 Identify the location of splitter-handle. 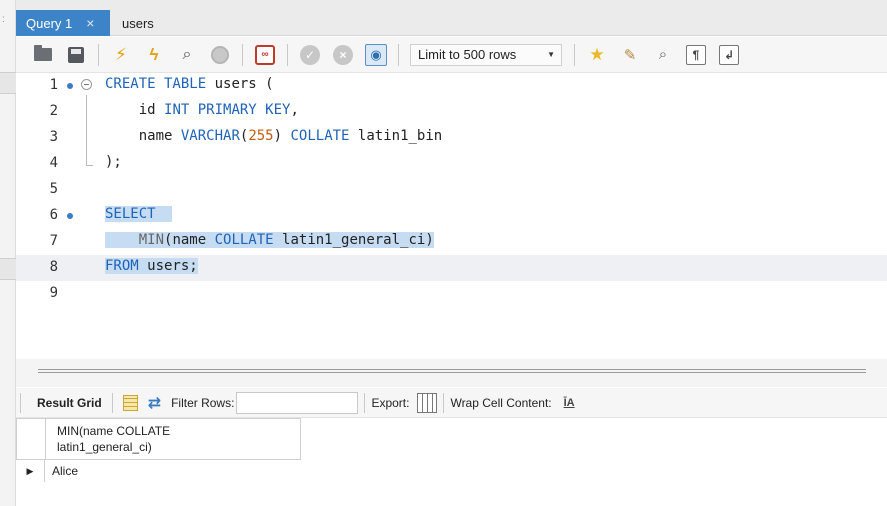
(452, 371).